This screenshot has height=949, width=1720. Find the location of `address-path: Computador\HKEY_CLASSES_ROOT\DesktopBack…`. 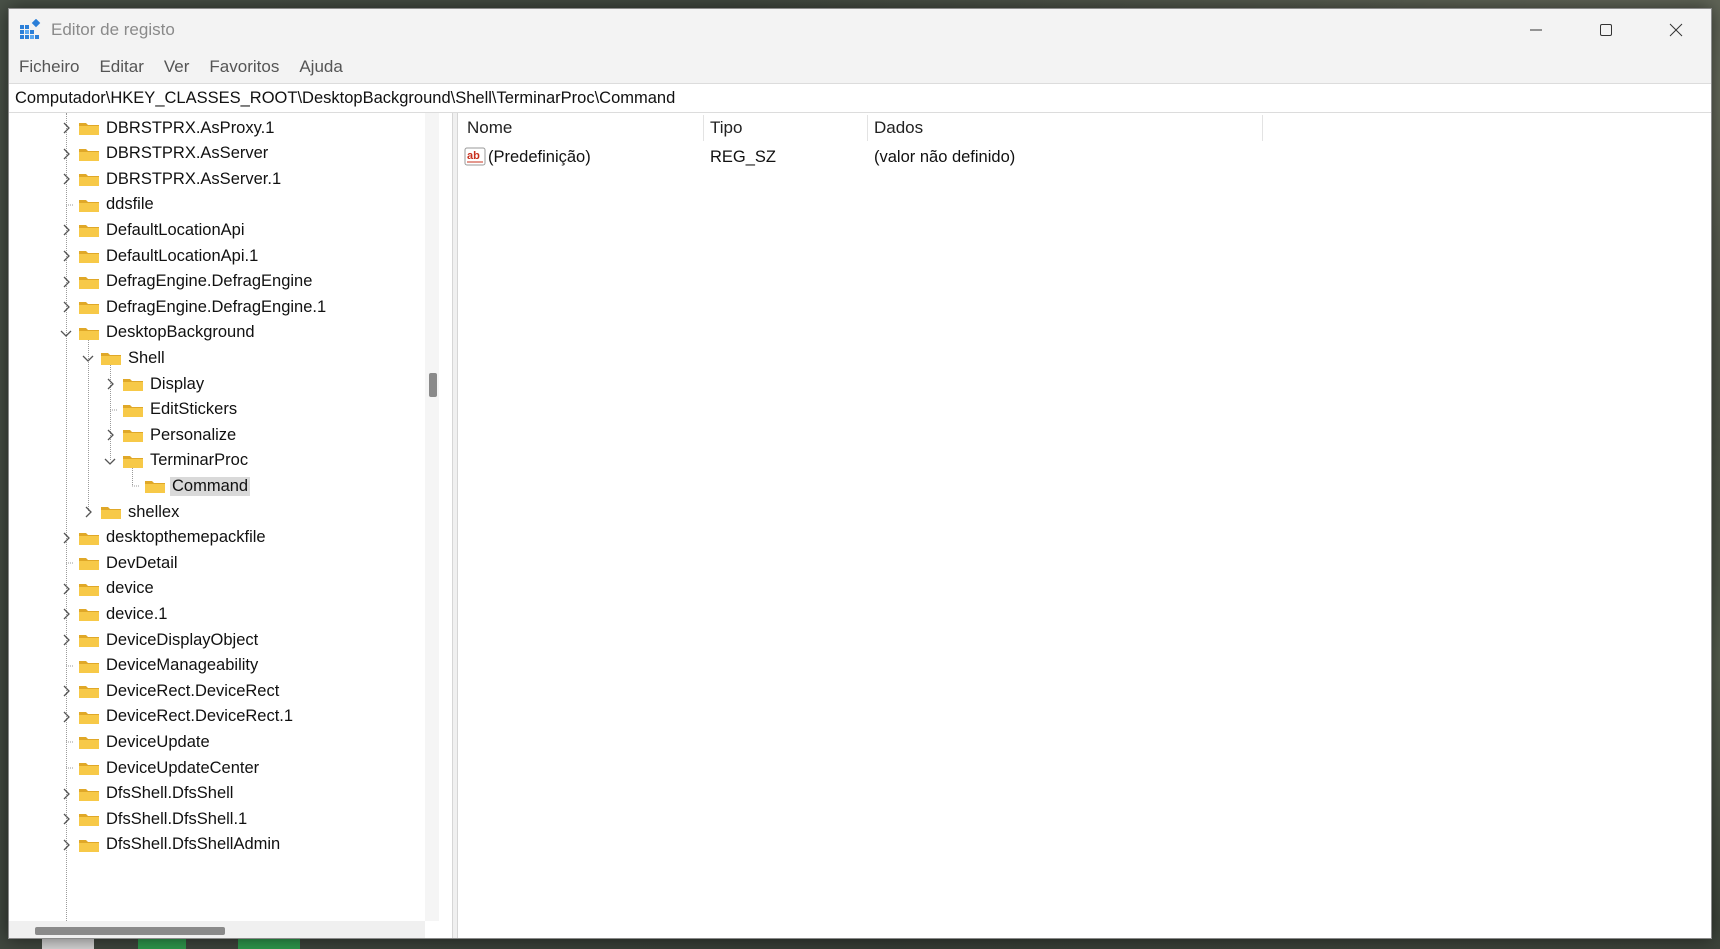

address-path: Computador\HKEY_CLASSES_ROOT\DesktopBack… is located at coordinates (342, 98).